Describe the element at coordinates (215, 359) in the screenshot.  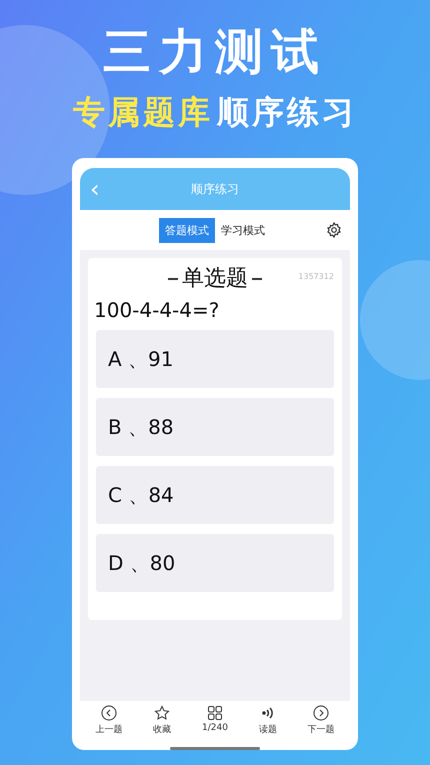
I see `answer-option: A 、91` at that location.